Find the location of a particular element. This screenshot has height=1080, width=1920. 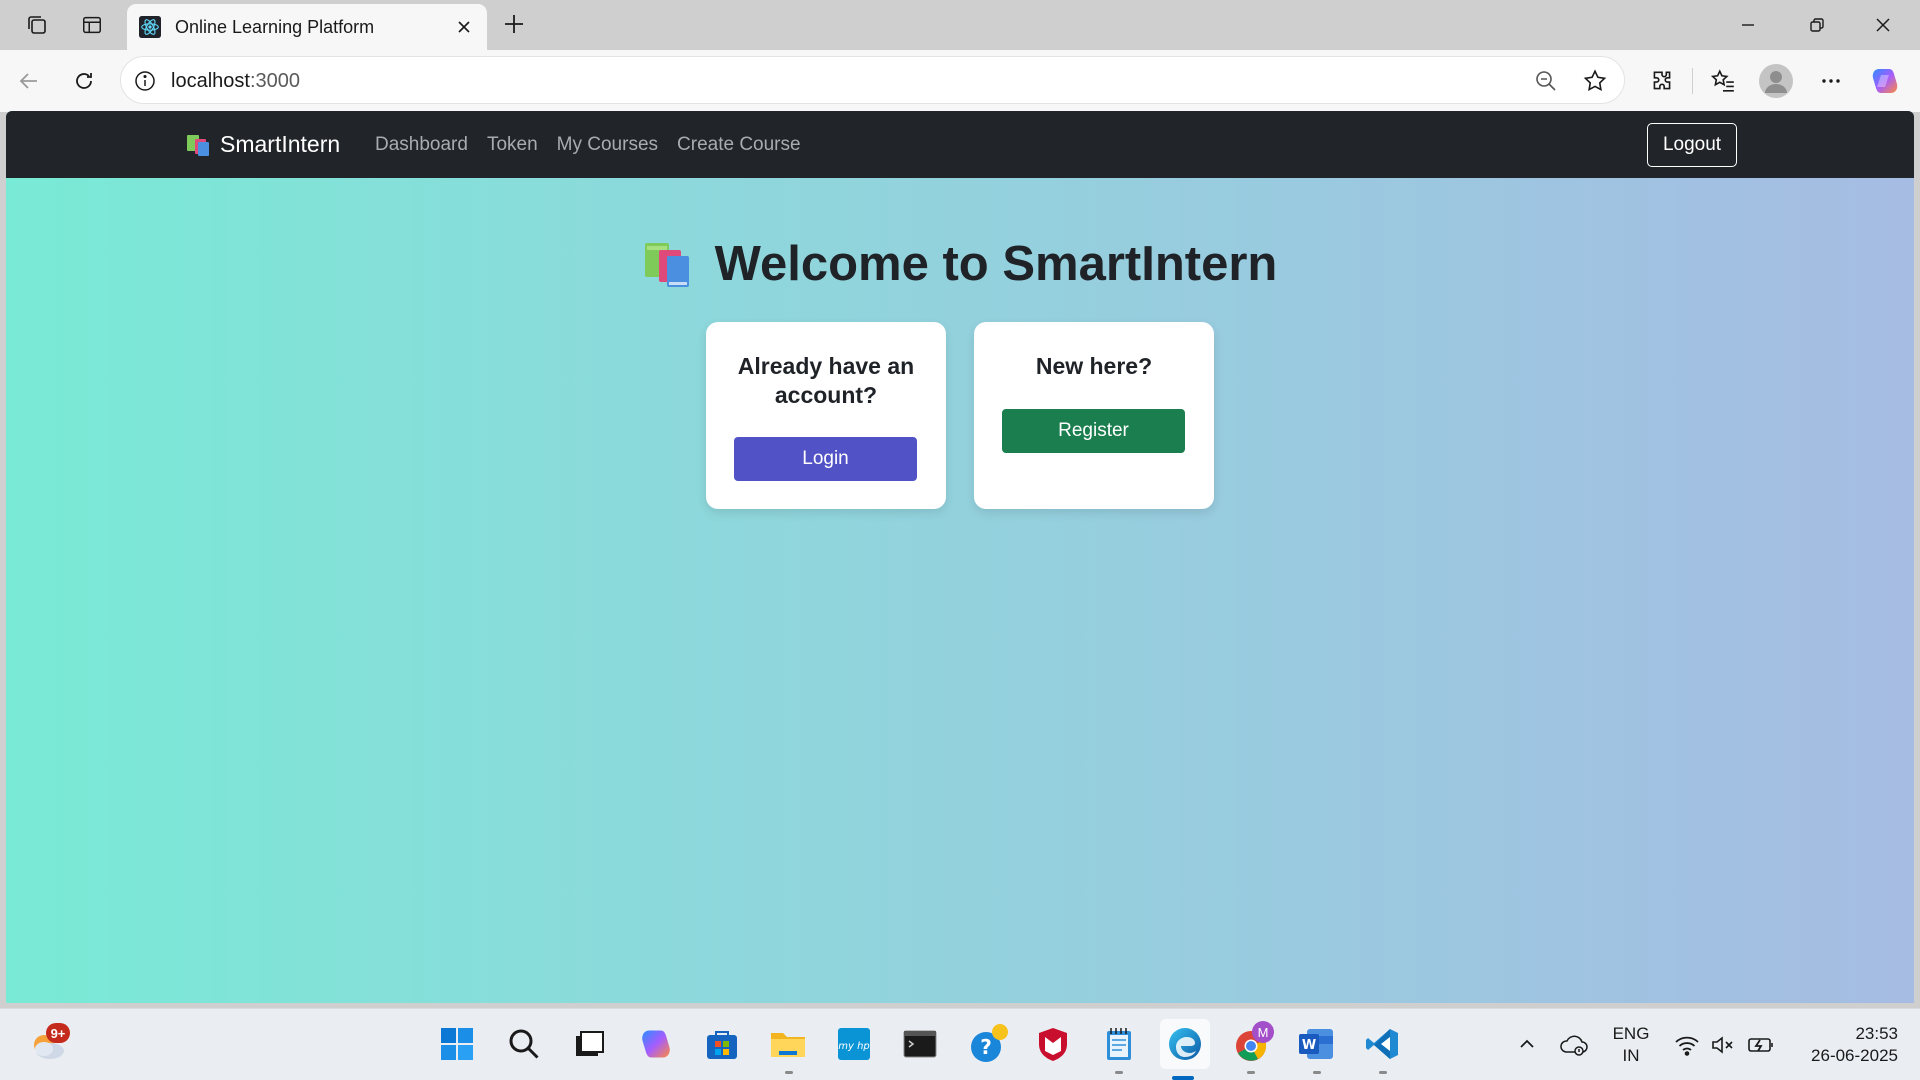

nav-link-dashboard: Dashboard is located at coordinates (421, 145).